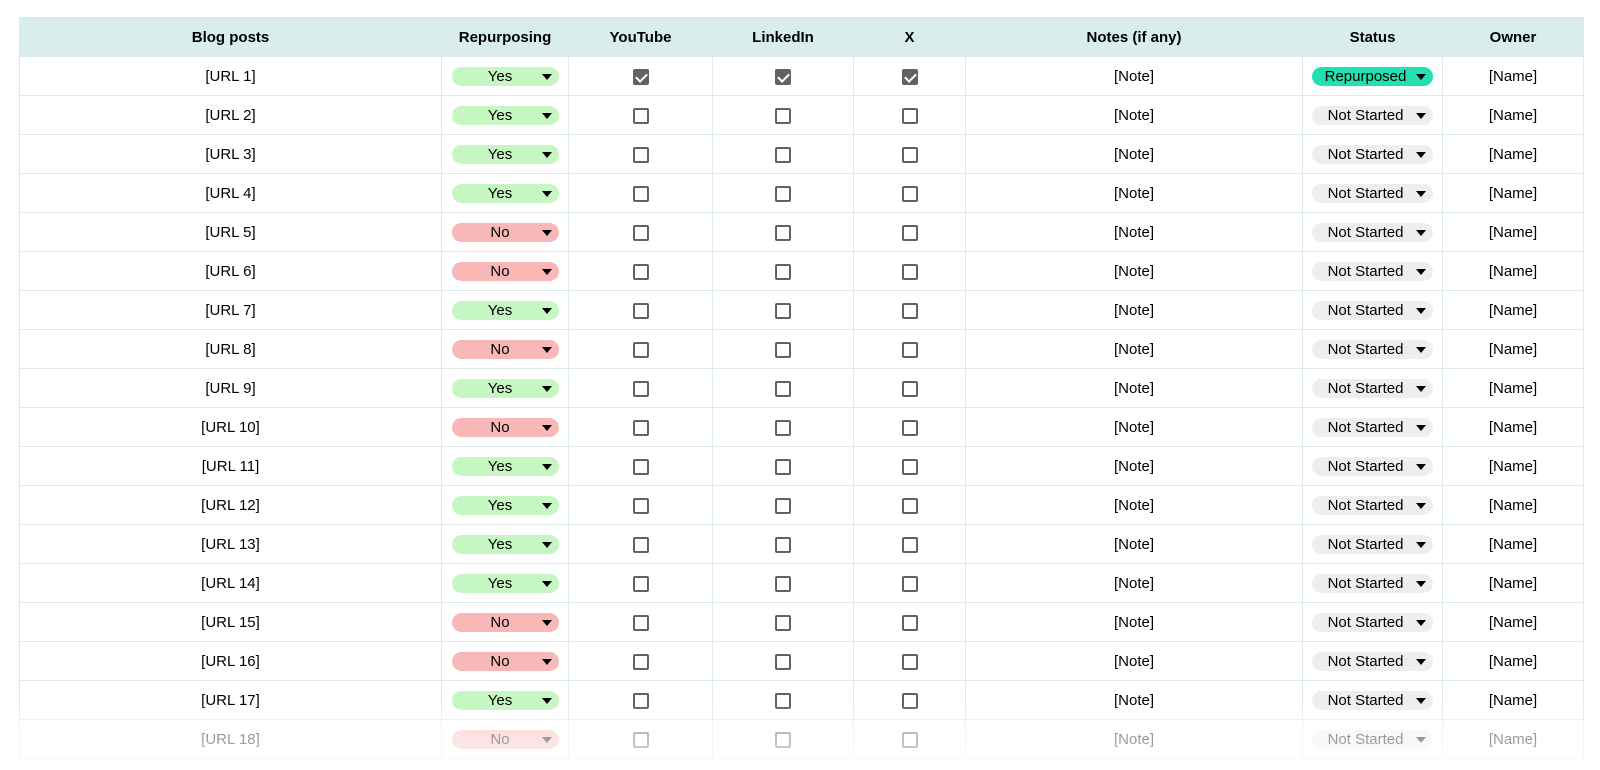 This screenshot has height=770, width=1600. What do you see at coordinates (230, 661) in the screenshot?
I see `cell-blog-post-url: [URL 16]` at bounding box center [230, 661].